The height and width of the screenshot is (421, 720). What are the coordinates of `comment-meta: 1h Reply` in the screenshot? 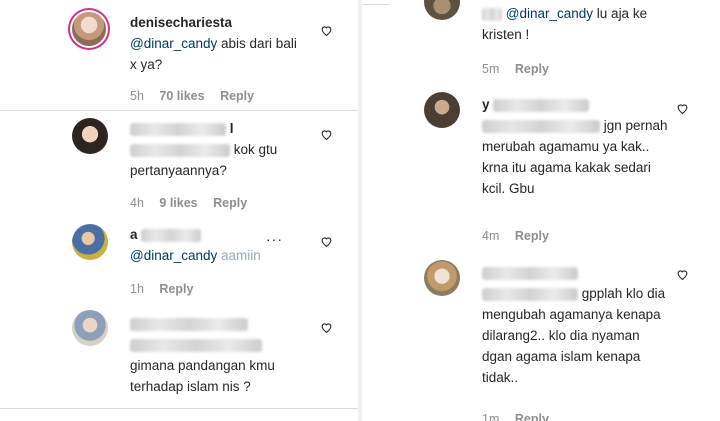 It's located at (167, 289).